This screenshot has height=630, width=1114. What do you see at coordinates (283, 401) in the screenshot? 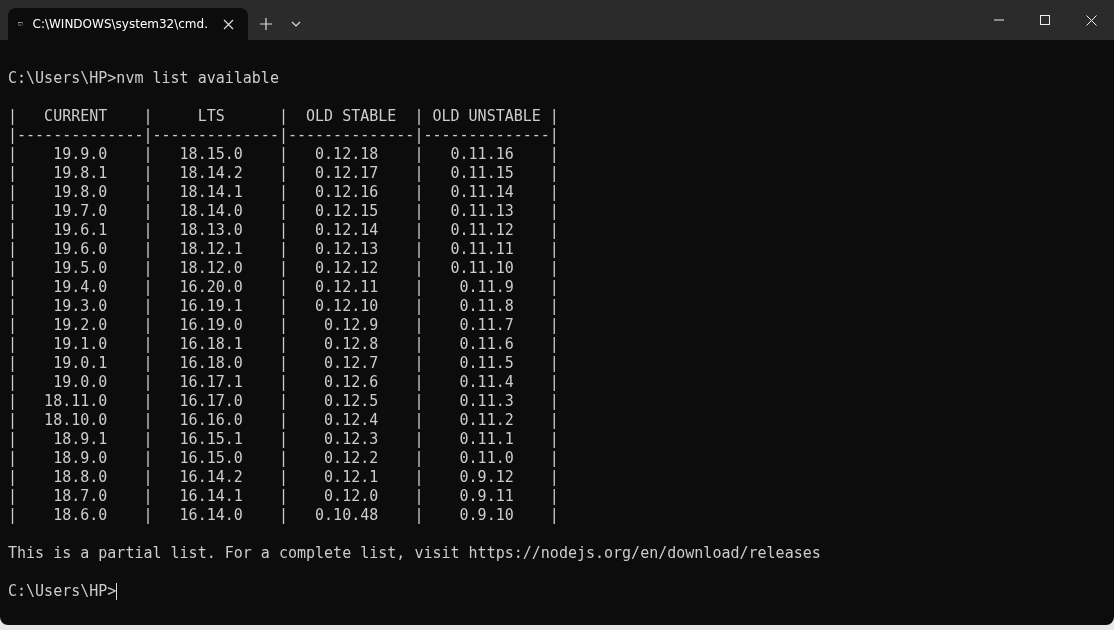
I see `table-line: | 18.11.0 | 16.17.0 | 0.12.5 | 0.11.3 |` at bounding box center [283, 401].